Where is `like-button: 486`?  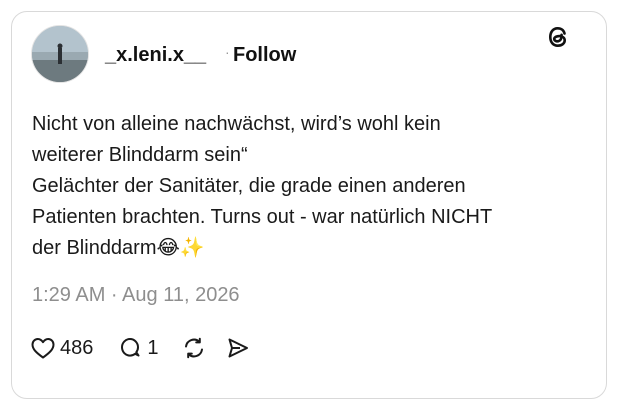 like-button: 486 is located at coordinates (61, 348).